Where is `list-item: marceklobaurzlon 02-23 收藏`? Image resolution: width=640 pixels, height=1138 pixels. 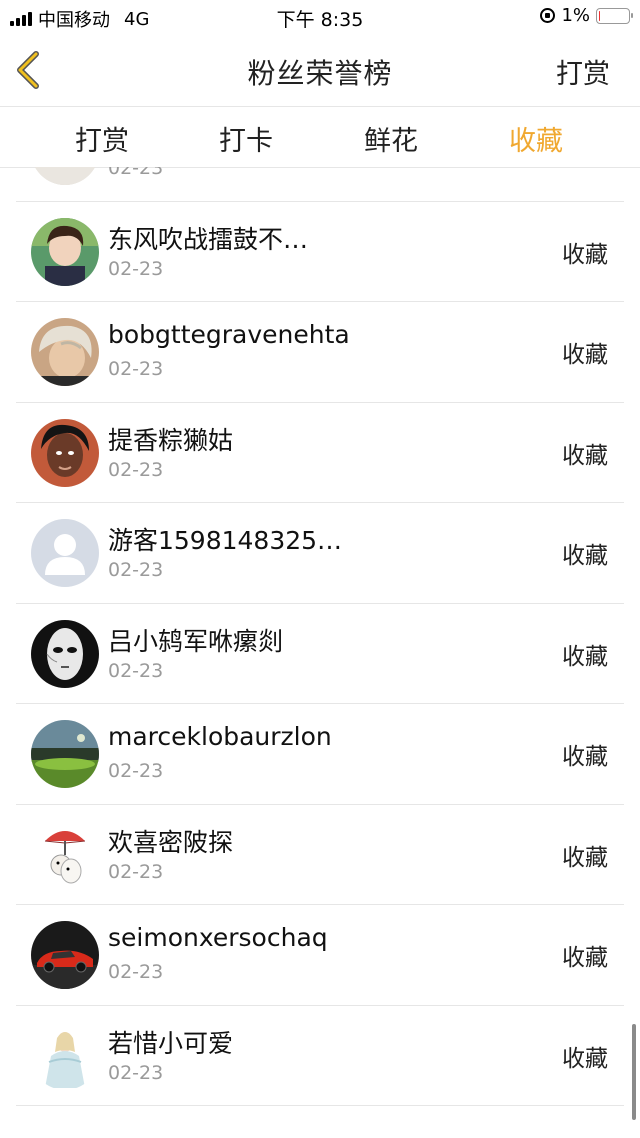 list-item: marceklobaurzlon 02-23 收藏 is located at coordinates (320, 754).